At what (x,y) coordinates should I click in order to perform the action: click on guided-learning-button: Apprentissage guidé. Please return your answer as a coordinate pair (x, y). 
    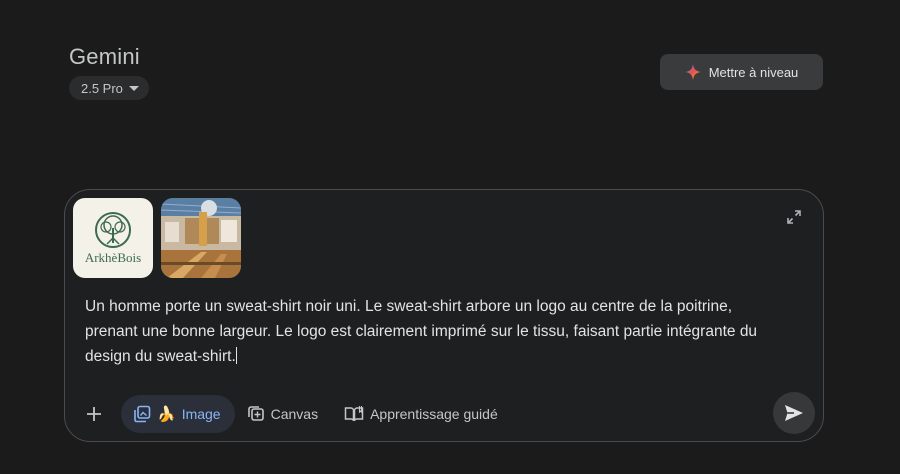
    Looking at the image, I should click on (422, 414).